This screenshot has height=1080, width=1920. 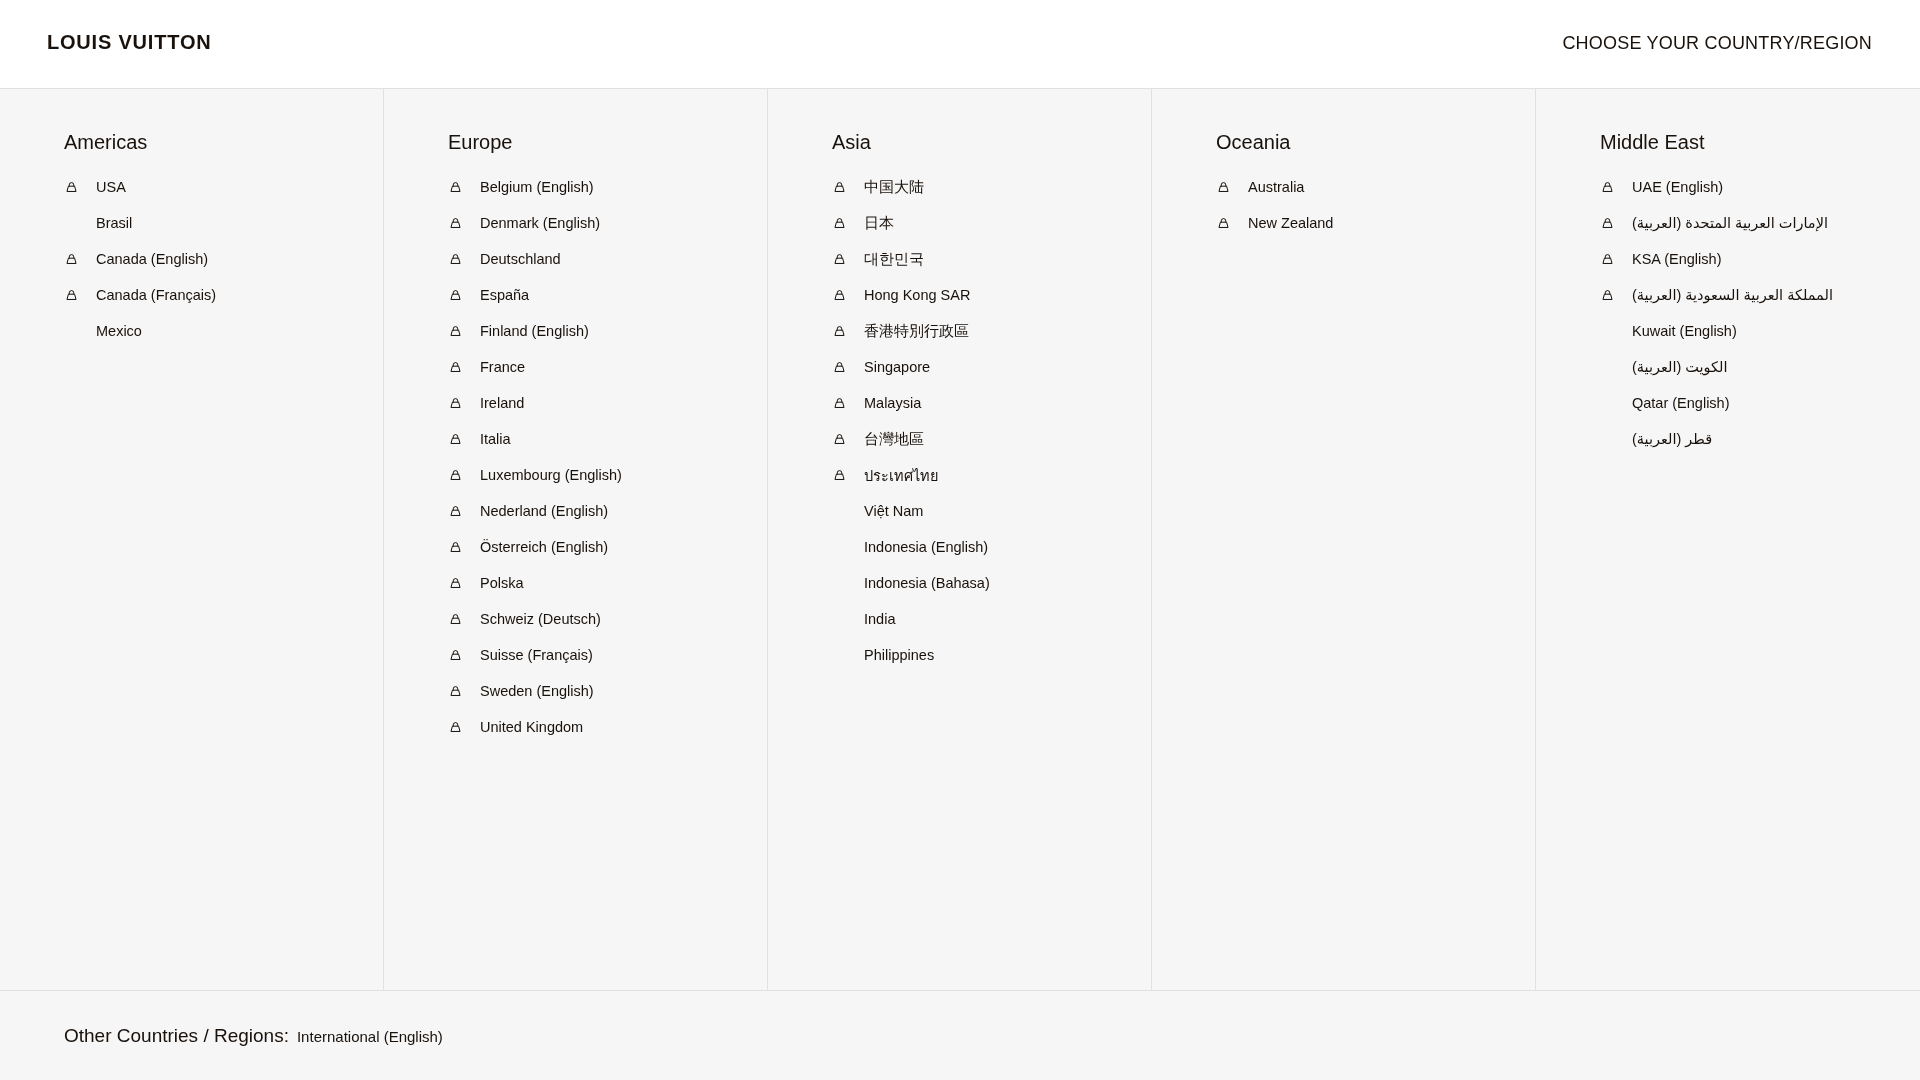 What do you see at coordinates (540, 223) in the screenshot?
I see `country-link: Denmark (English)` at bounding box center [540, 223].